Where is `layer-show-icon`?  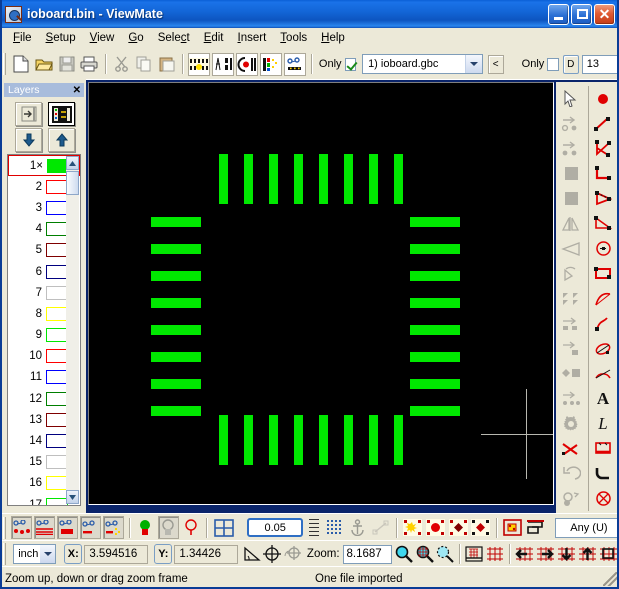
layer-show-icon is located at coordinates (28, 114).